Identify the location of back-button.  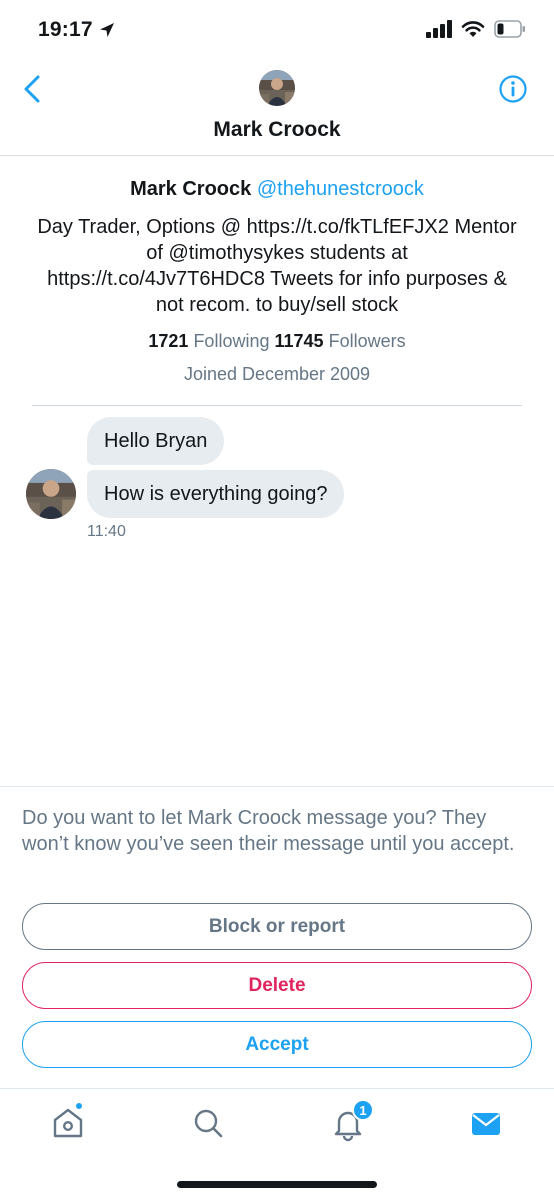
(33, 89).